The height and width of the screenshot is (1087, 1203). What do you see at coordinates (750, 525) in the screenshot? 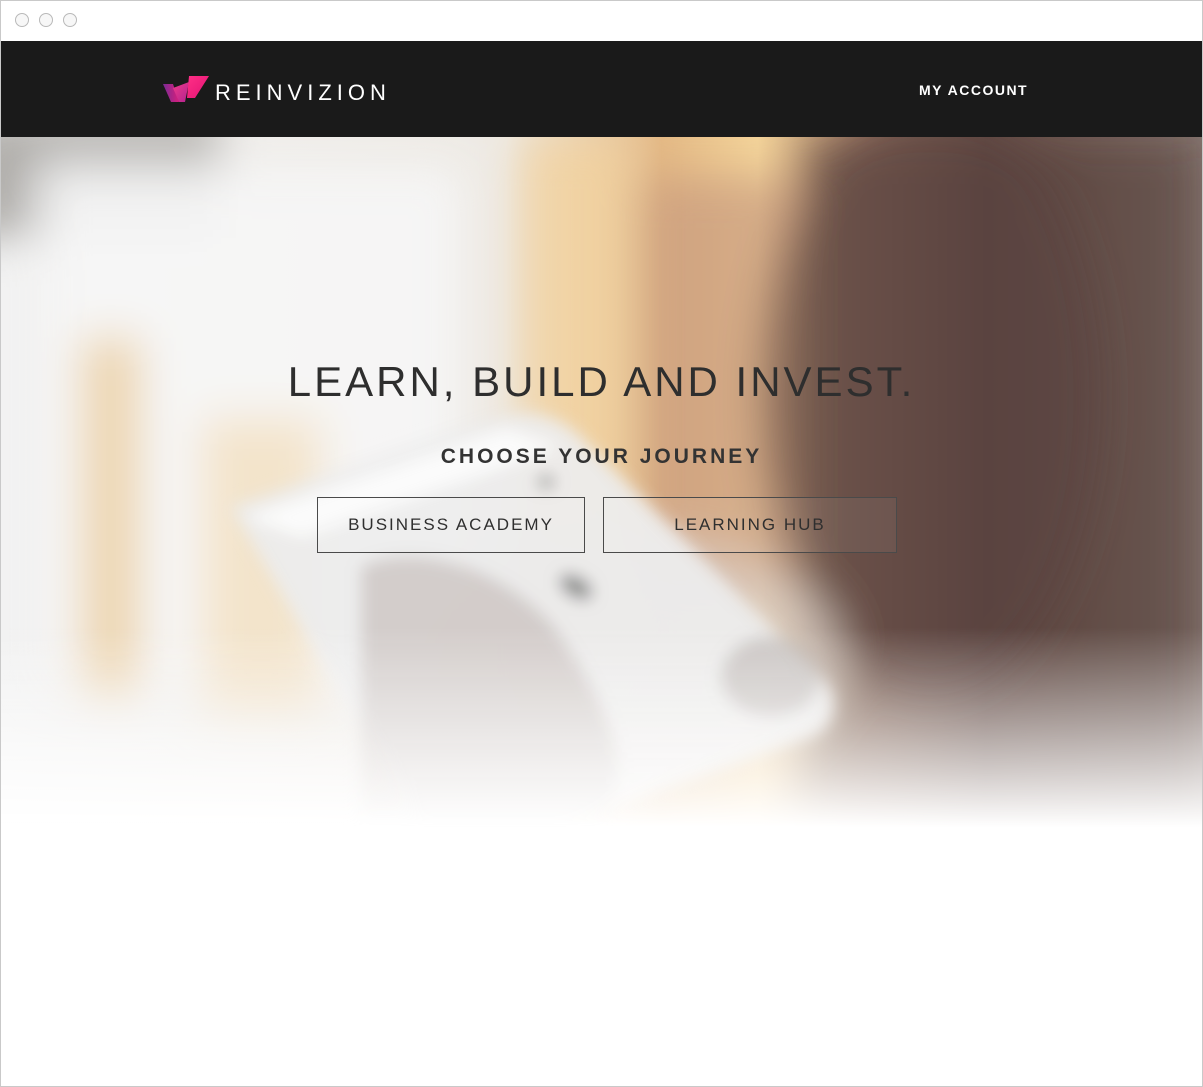
I see `learning-hub-button: LEARNING HUB` at bounding box center [750, 525].